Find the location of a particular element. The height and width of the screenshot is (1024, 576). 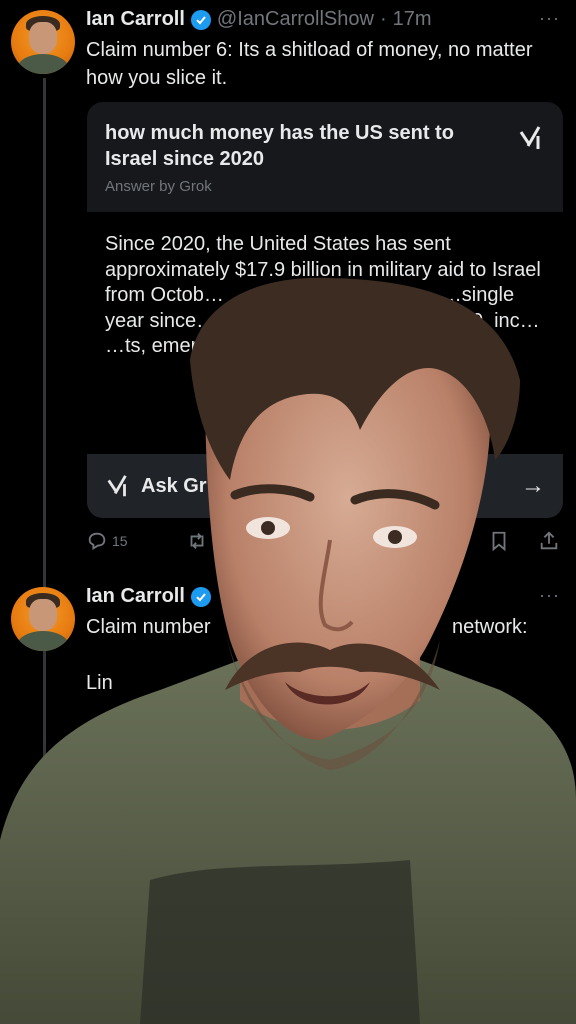

tweet-text-fragment: Claim number is located at coordinates (148, 627).